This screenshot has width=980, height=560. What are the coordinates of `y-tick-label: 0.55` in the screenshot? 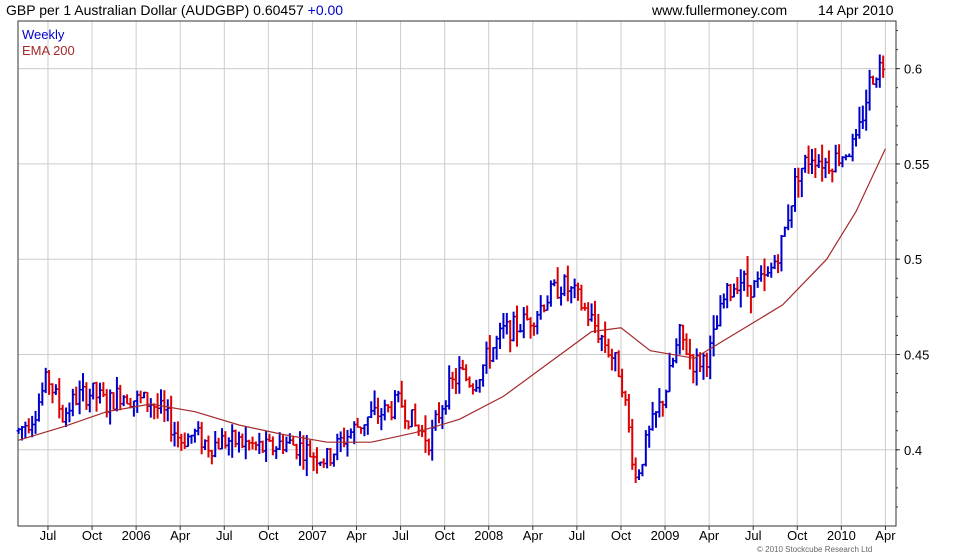 It's located at (916, 164).